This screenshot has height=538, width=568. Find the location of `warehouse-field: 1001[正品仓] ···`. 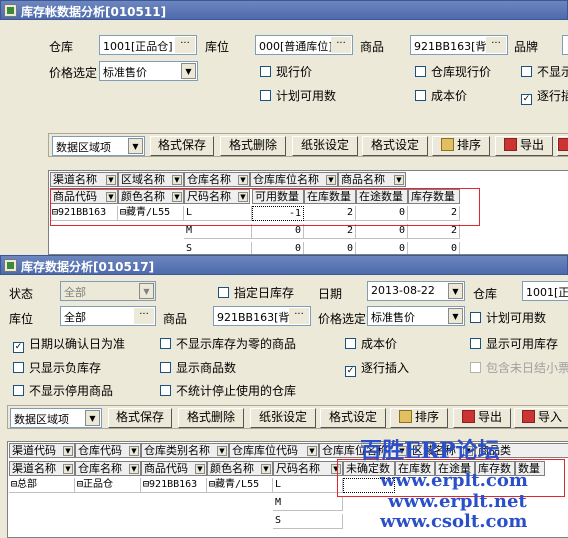

warehouse-field: 1001[正品仓] ··· is located at coordinates (148, 45).